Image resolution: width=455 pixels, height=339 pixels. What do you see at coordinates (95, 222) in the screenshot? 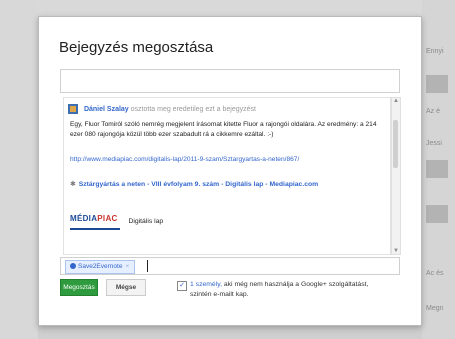
I see `mediapiac-logo: MÉDIAPIAC` at bounding box center [95, 222].